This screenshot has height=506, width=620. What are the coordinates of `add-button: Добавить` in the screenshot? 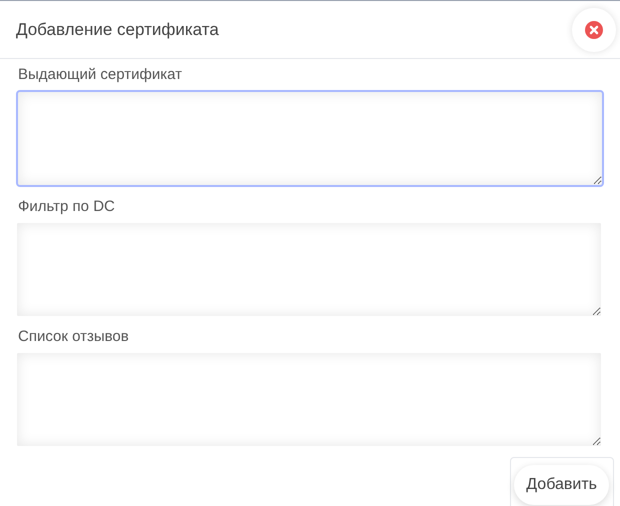 It's located at (561, 485).